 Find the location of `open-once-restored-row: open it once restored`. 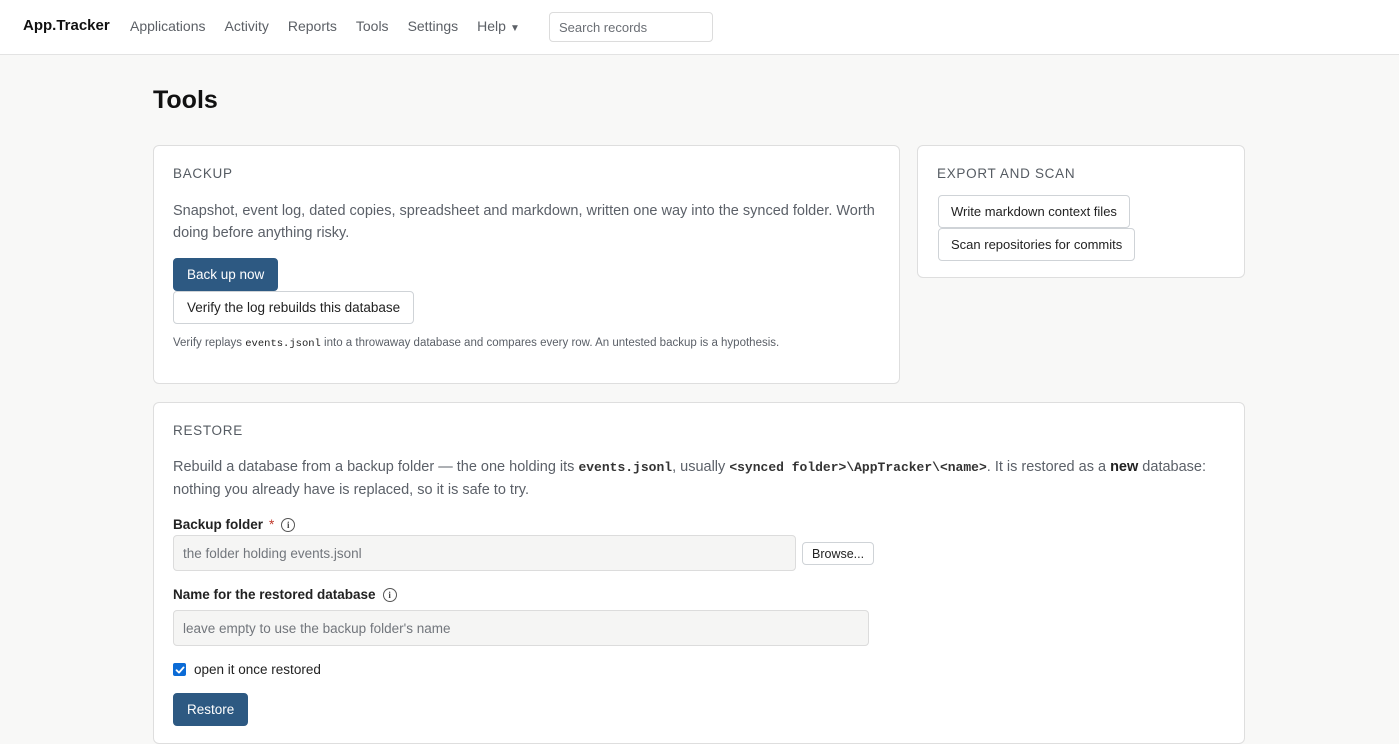

open-once-restored-row: open it once restored is located at coordinates (247, 669).